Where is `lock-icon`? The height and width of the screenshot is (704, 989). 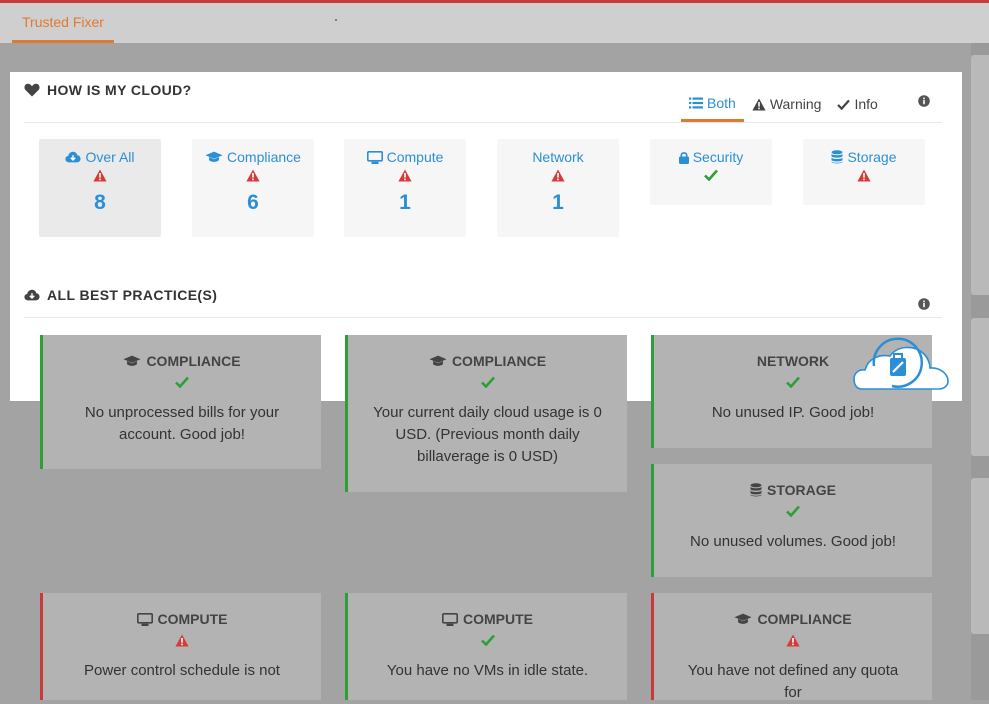 lock-icon is located at coordinates (684, 157).